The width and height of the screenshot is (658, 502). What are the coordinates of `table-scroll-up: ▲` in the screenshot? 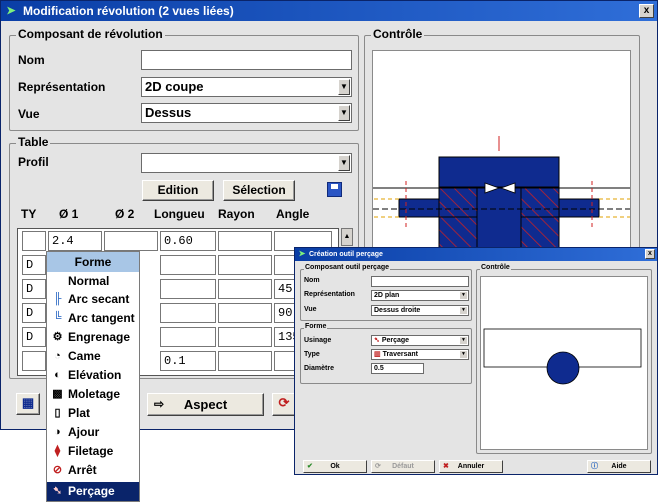 It's located at (347, 237).